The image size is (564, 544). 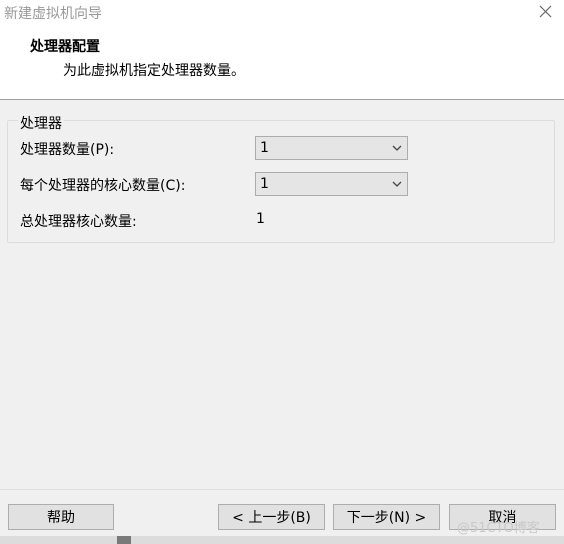 What do you see at coordinates (331, 184) in the screenshot?
I see `cores-per-processor-select: 1` at bounding box center [331, 184].